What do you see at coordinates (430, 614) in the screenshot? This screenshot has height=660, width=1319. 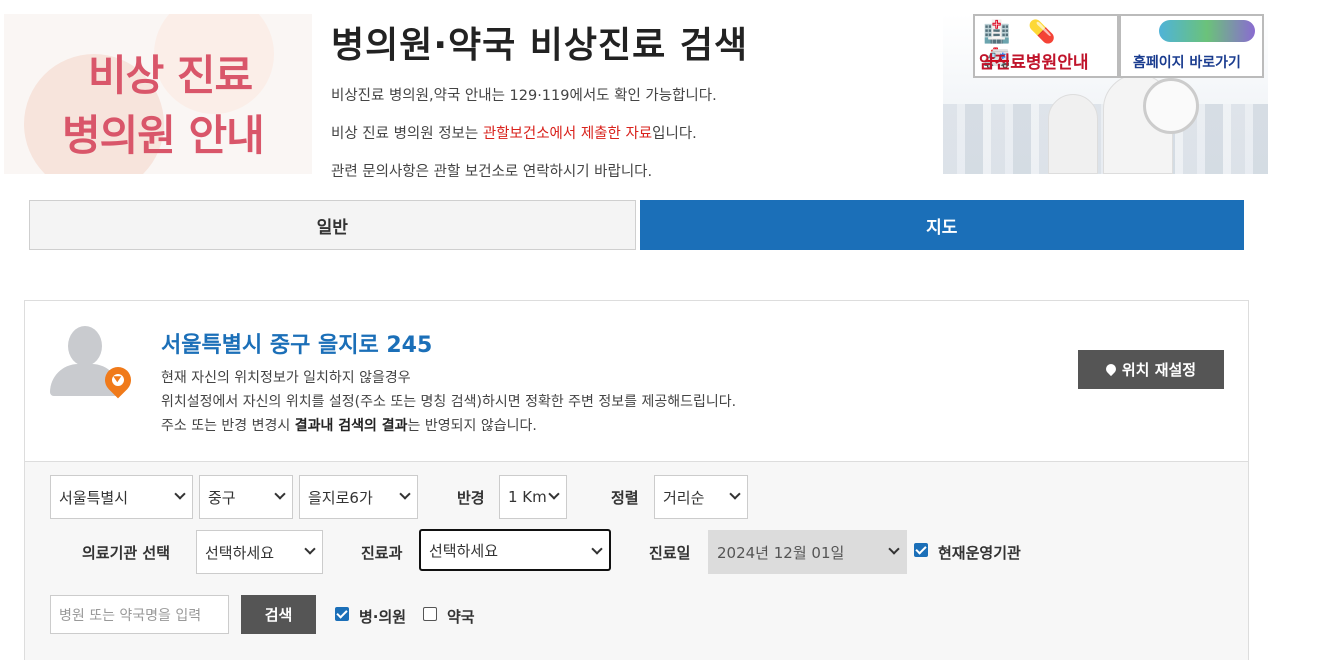 I see `pharmacy-checkbox` at bounding box center [430, 614].